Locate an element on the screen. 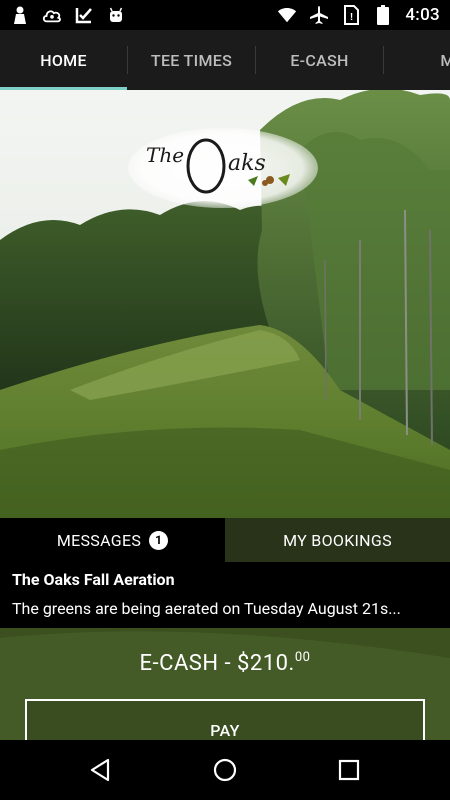 The width and height of the screenshot is (450, 800). ecash-cents: 00 is located at coordinates (302, 657).